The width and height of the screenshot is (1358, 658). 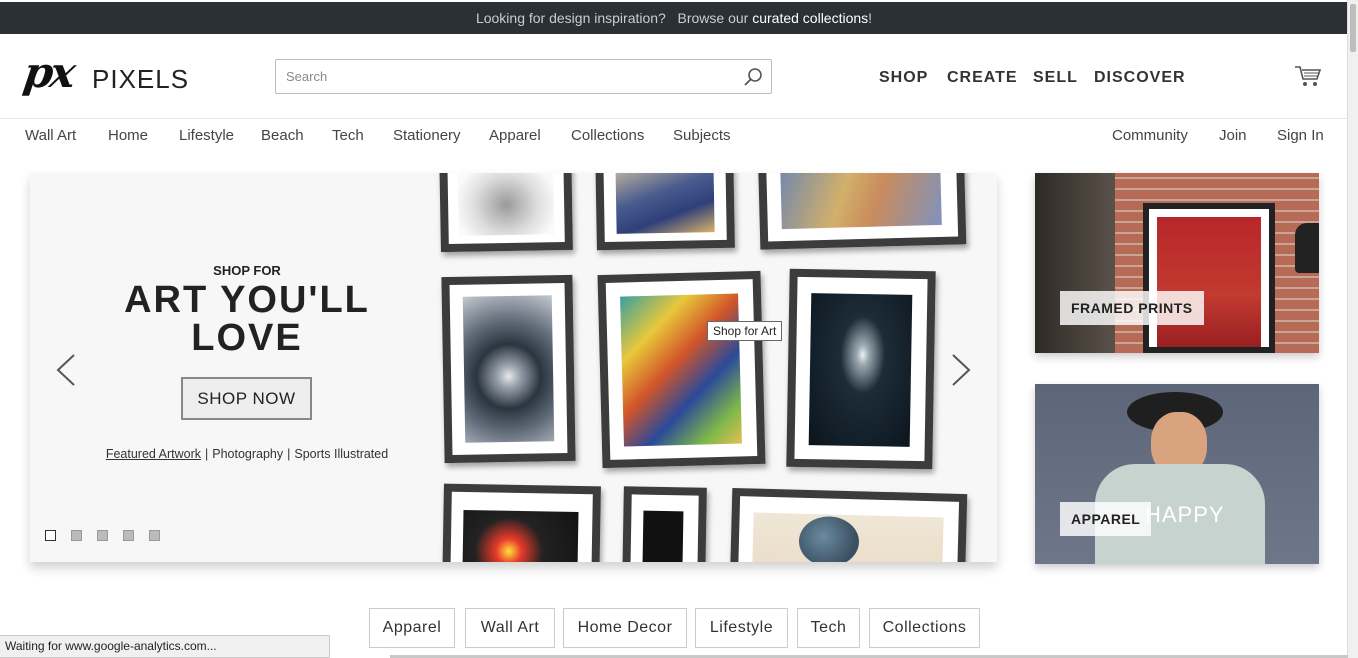 I want to click on category-home-decor-button: Home Decor, so click(x=625, y=628).